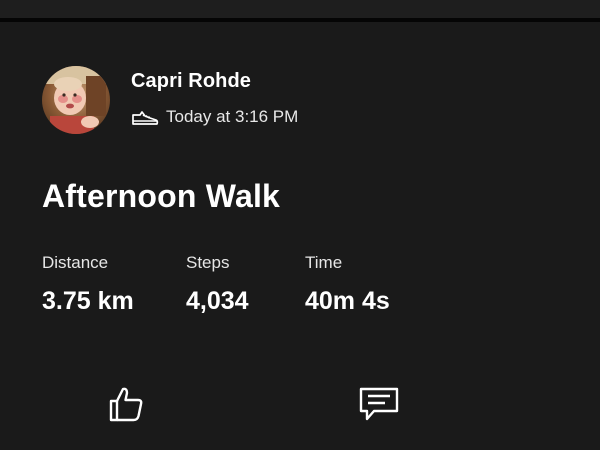 The width and height of the screenshot is (600, 450). I want to click on top-strip, so click(300, 9).